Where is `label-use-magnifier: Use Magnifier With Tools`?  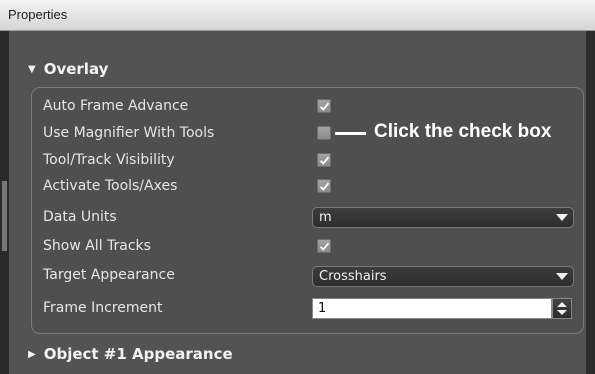
label-use-magnifier: Use Magnifier With Tools is located at coordinates (129, 133).